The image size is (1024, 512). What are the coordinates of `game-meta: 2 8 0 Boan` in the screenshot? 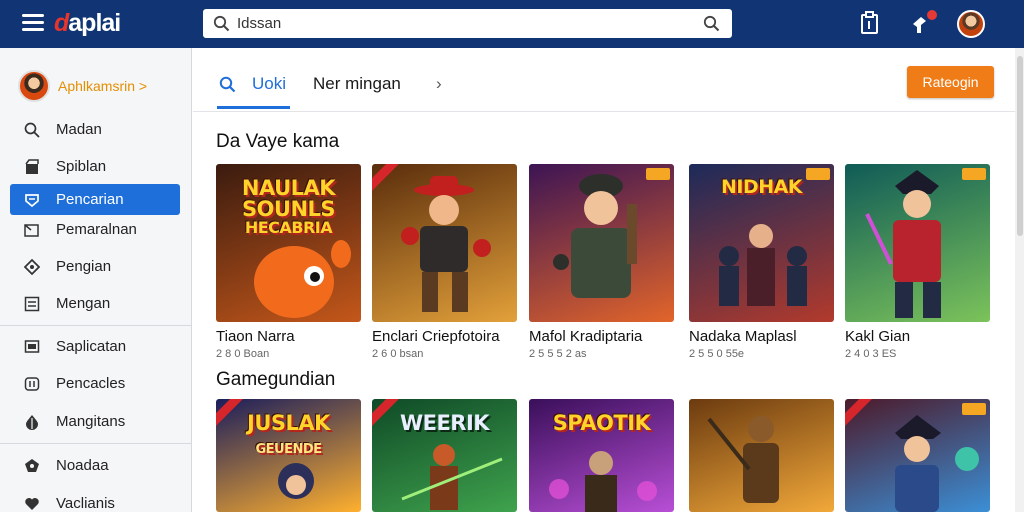 It's located at (243, 354).